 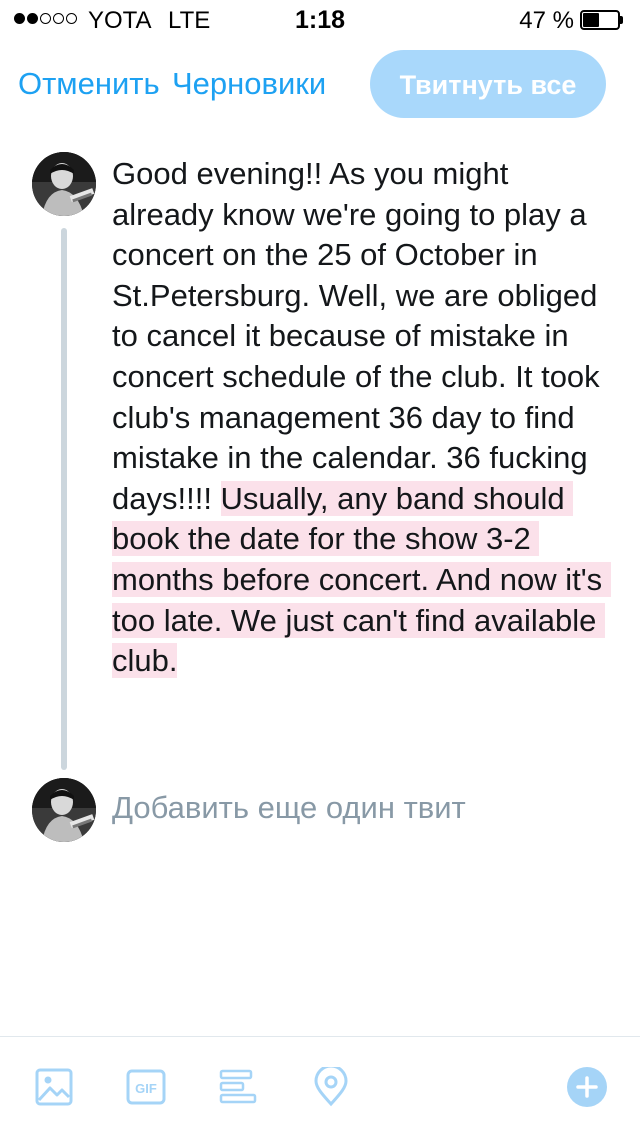 What do you see at coordinates (238, 1087) in the screenshot?
I see `poll-icon` at bounding box center [238, 1087].